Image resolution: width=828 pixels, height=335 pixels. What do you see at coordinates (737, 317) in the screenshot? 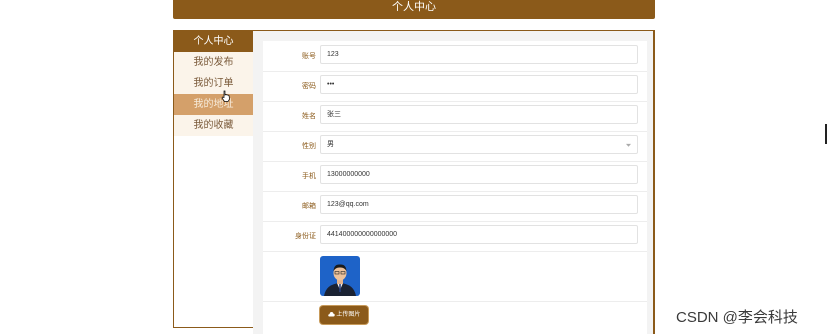
I see `watermark: CSDN @李会科技` at bounding box center [737, 317].